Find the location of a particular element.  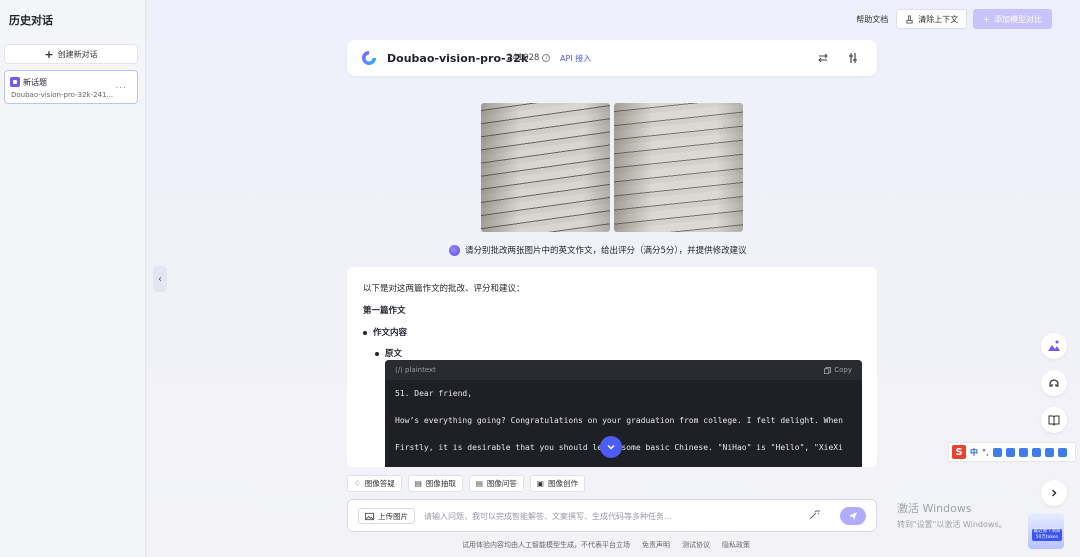

book-icon is located at coordinates (1054, 420).